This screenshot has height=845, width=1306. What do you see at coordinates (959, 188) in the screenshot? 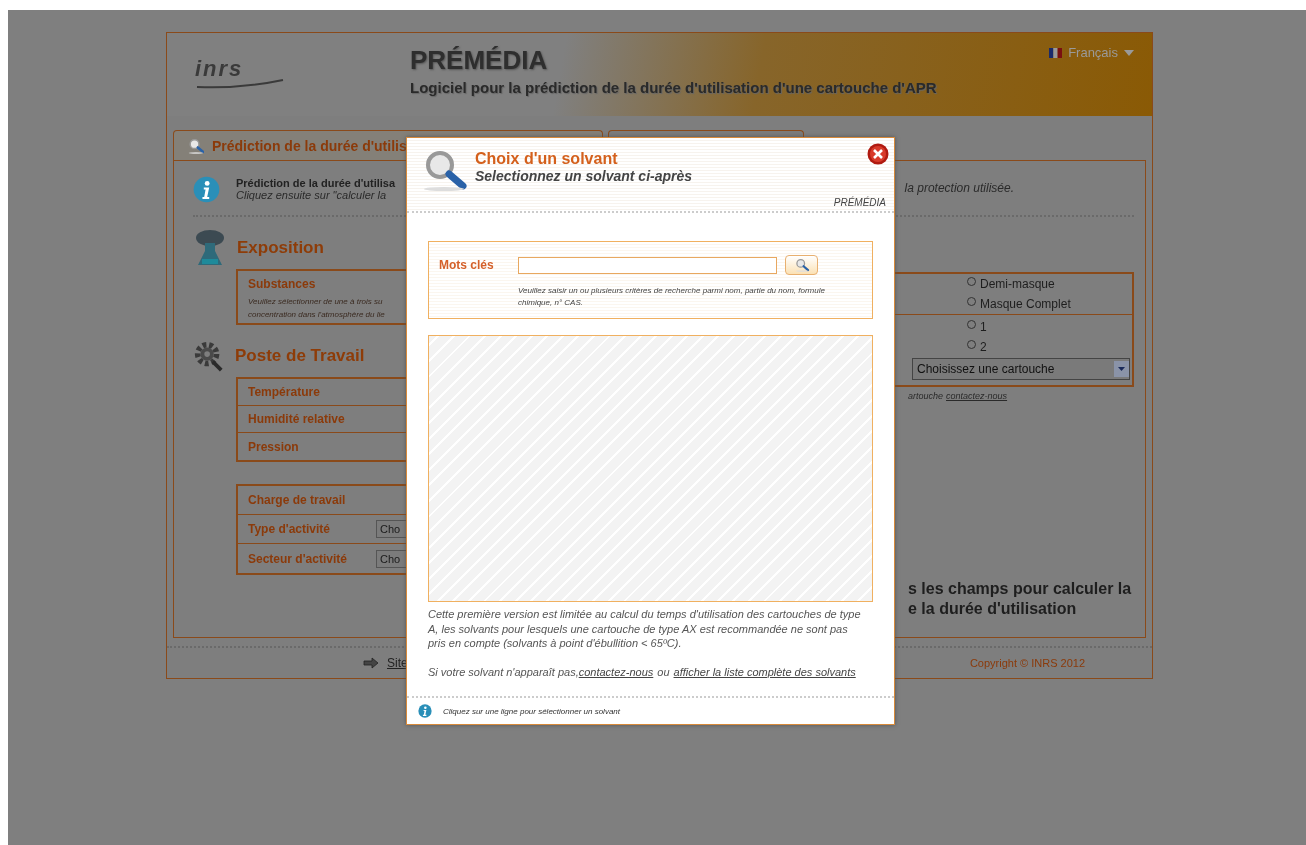
I see `intro-text: la protection utilisée.` at bounding box center [959, 188].